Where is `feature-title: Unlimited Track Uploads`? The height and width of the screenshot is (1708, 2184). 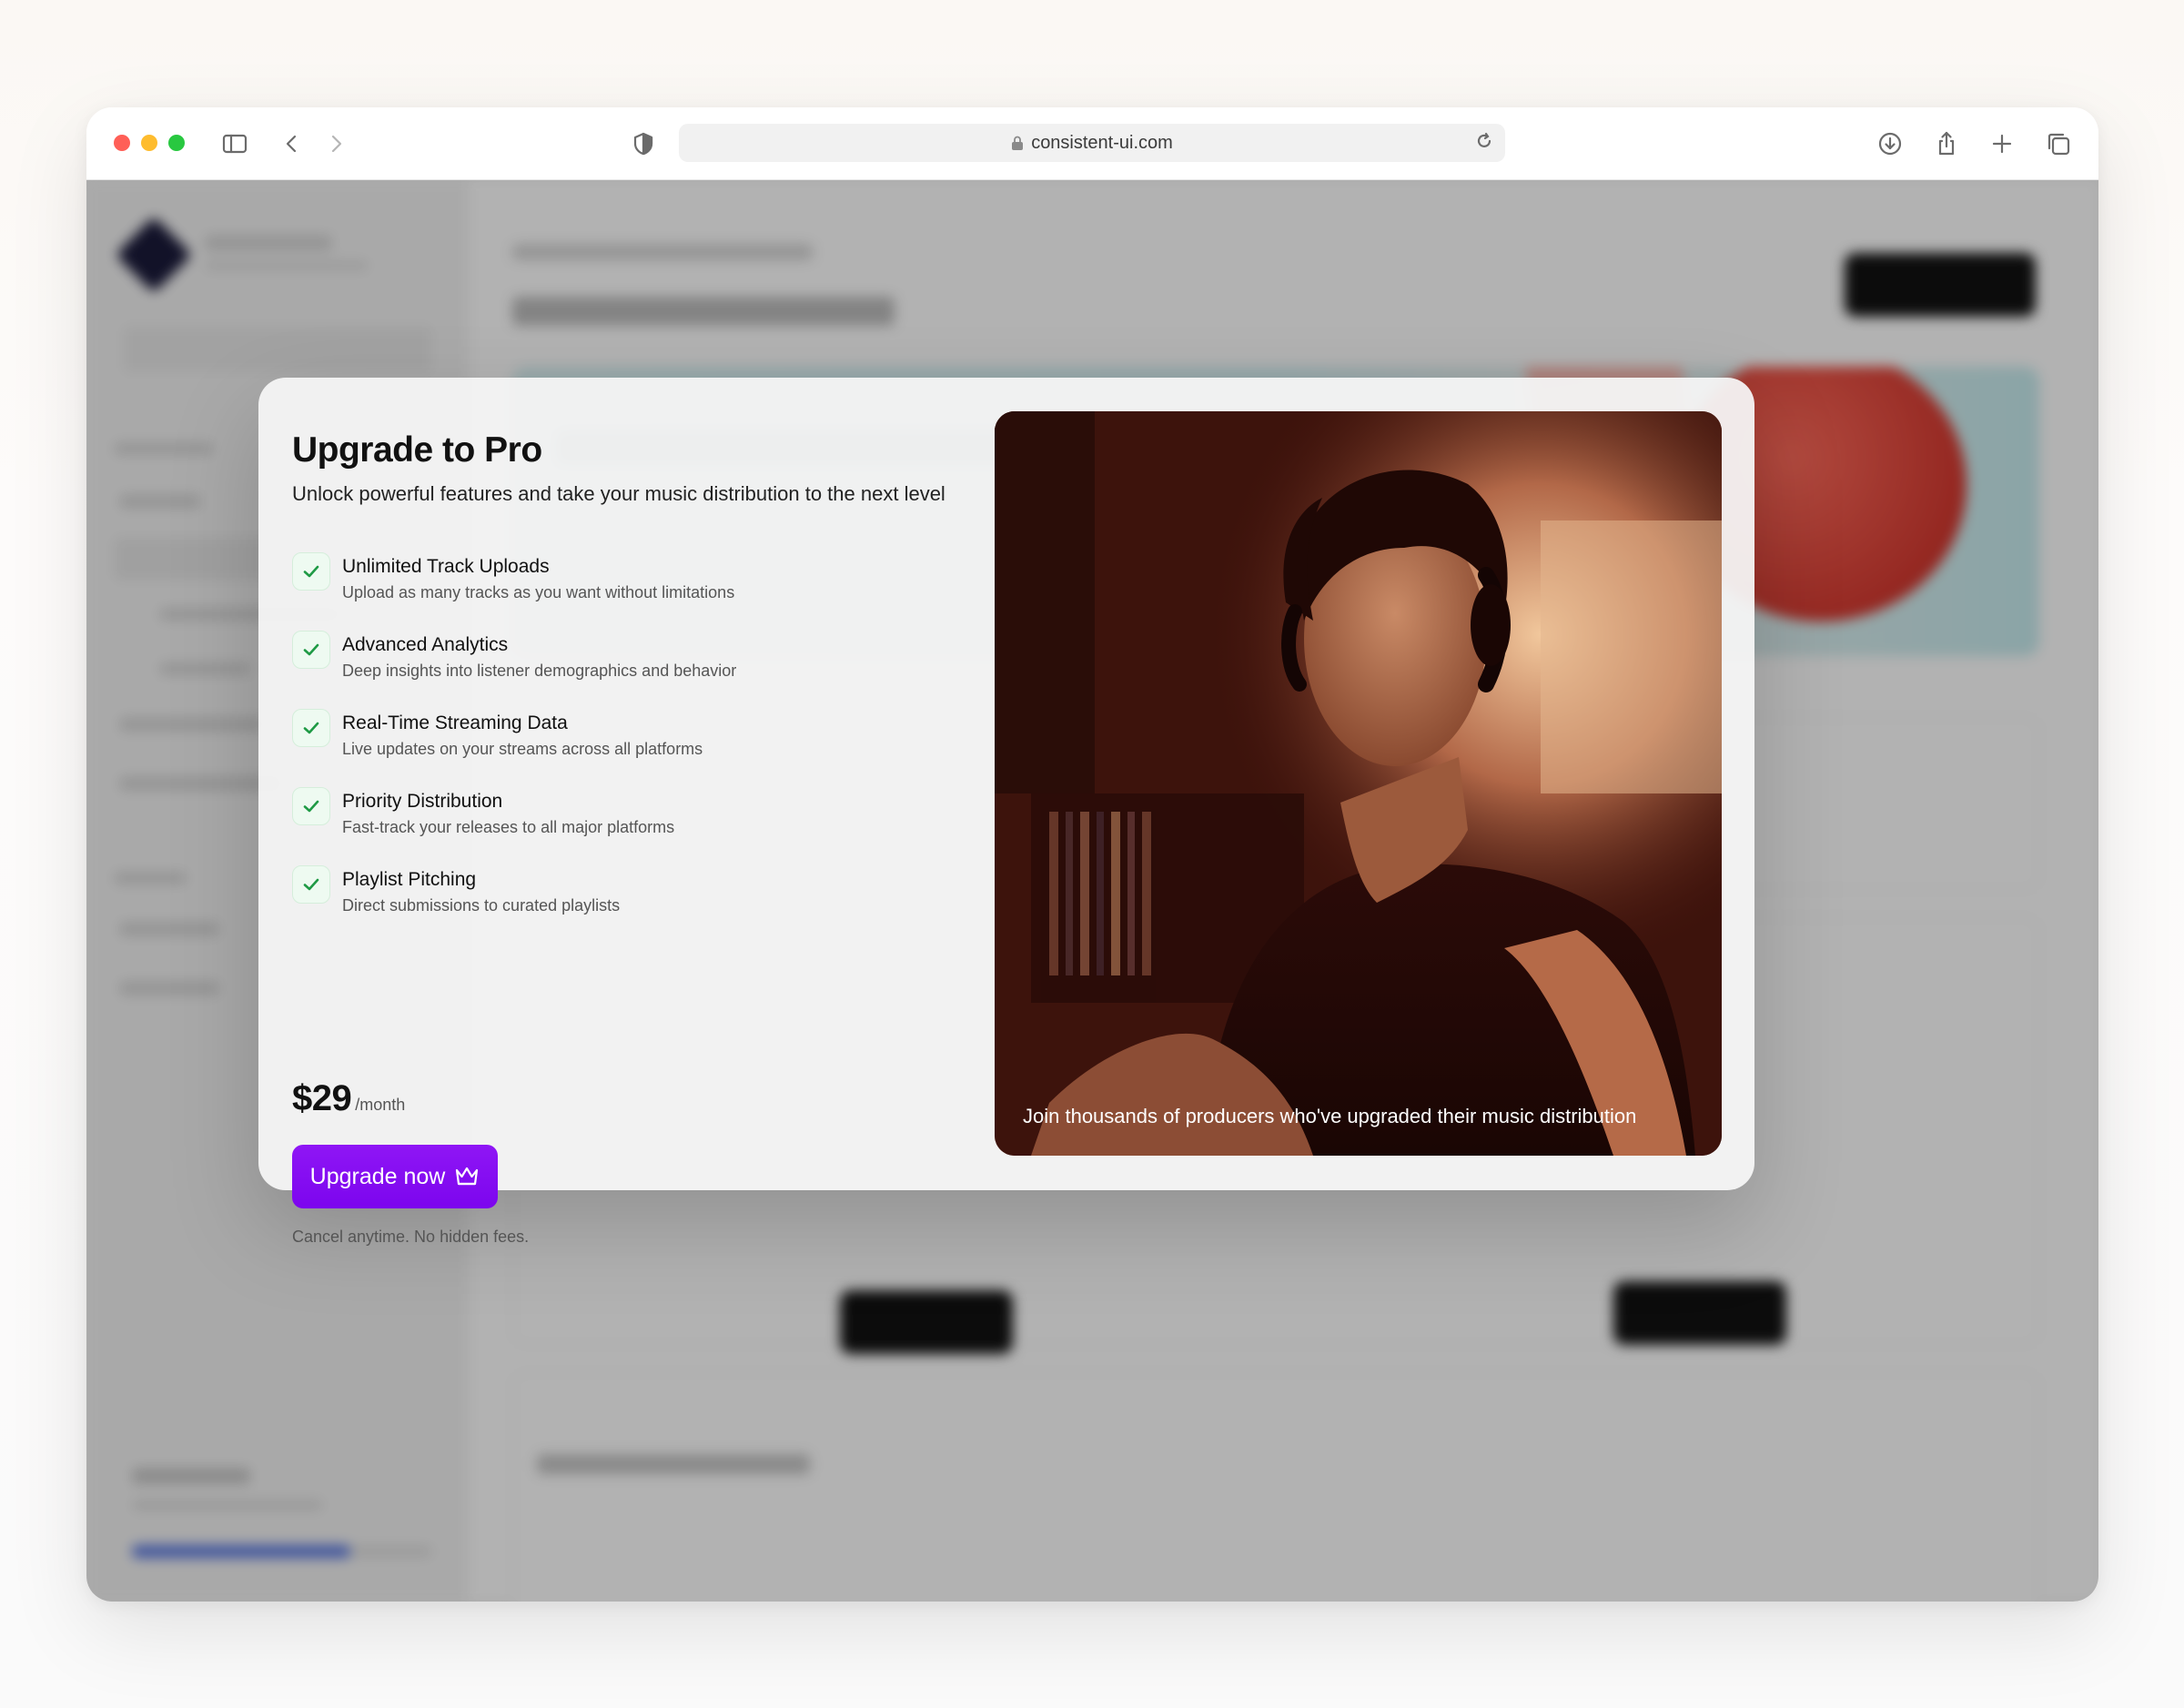
feature-title: Unlimited Track Uploads is located at coordinates (446, 566).